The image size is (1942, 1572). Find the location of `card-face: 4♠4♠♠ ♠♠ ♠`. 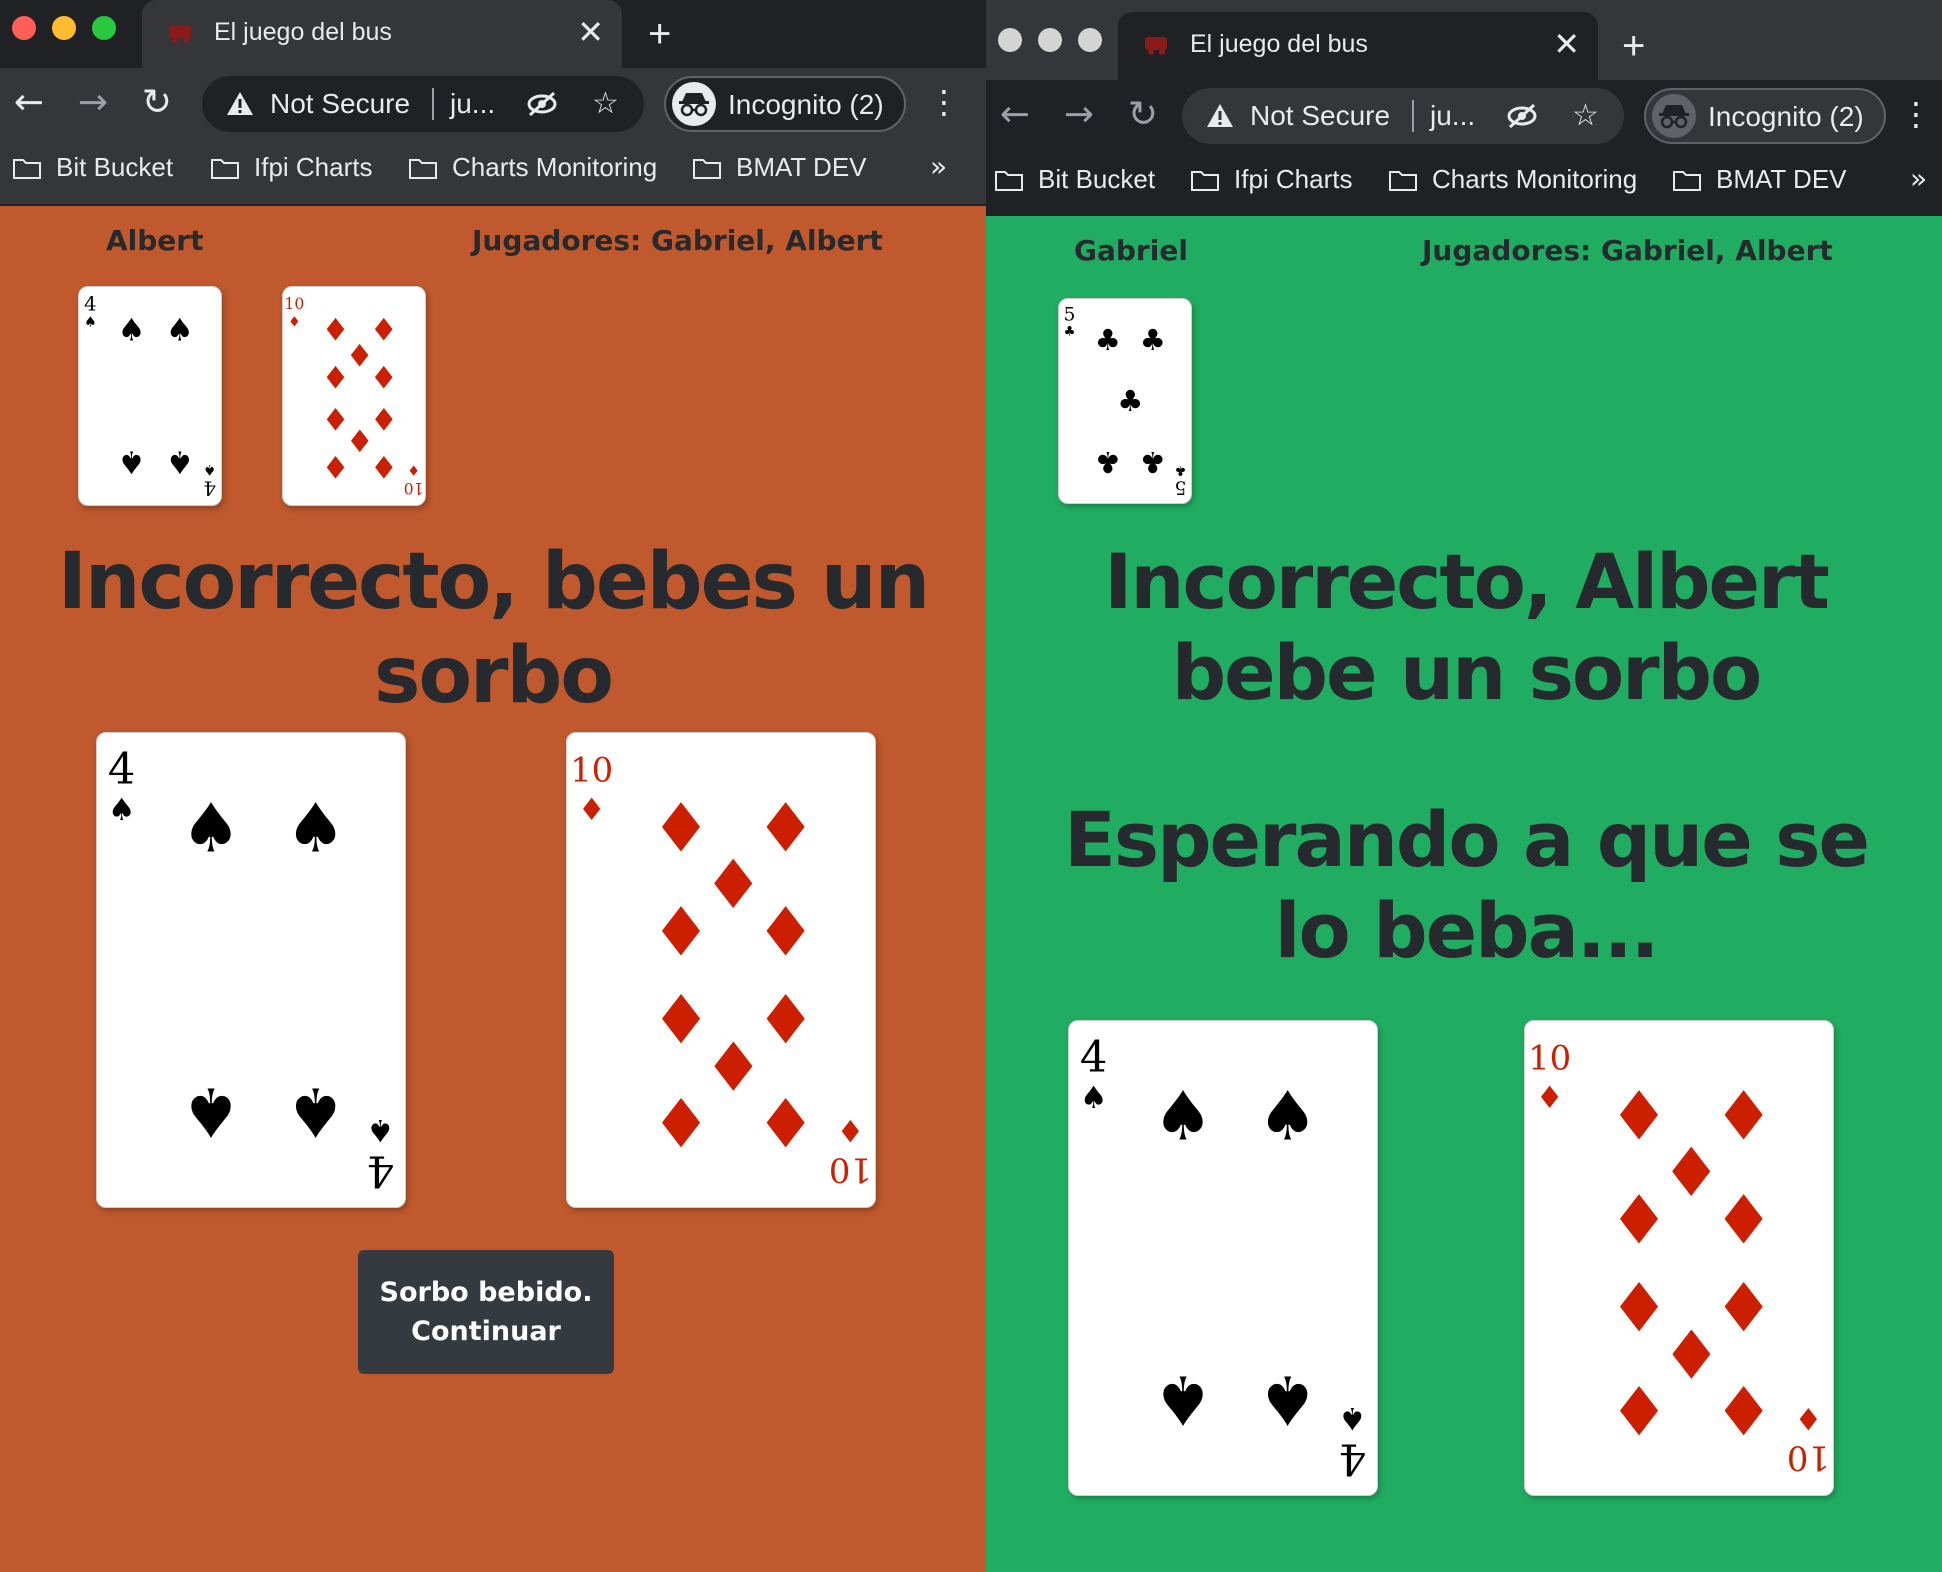

card-face: 4♠4♠♠ ♠♠ ♠ is located at coordinates (1223, 1258).